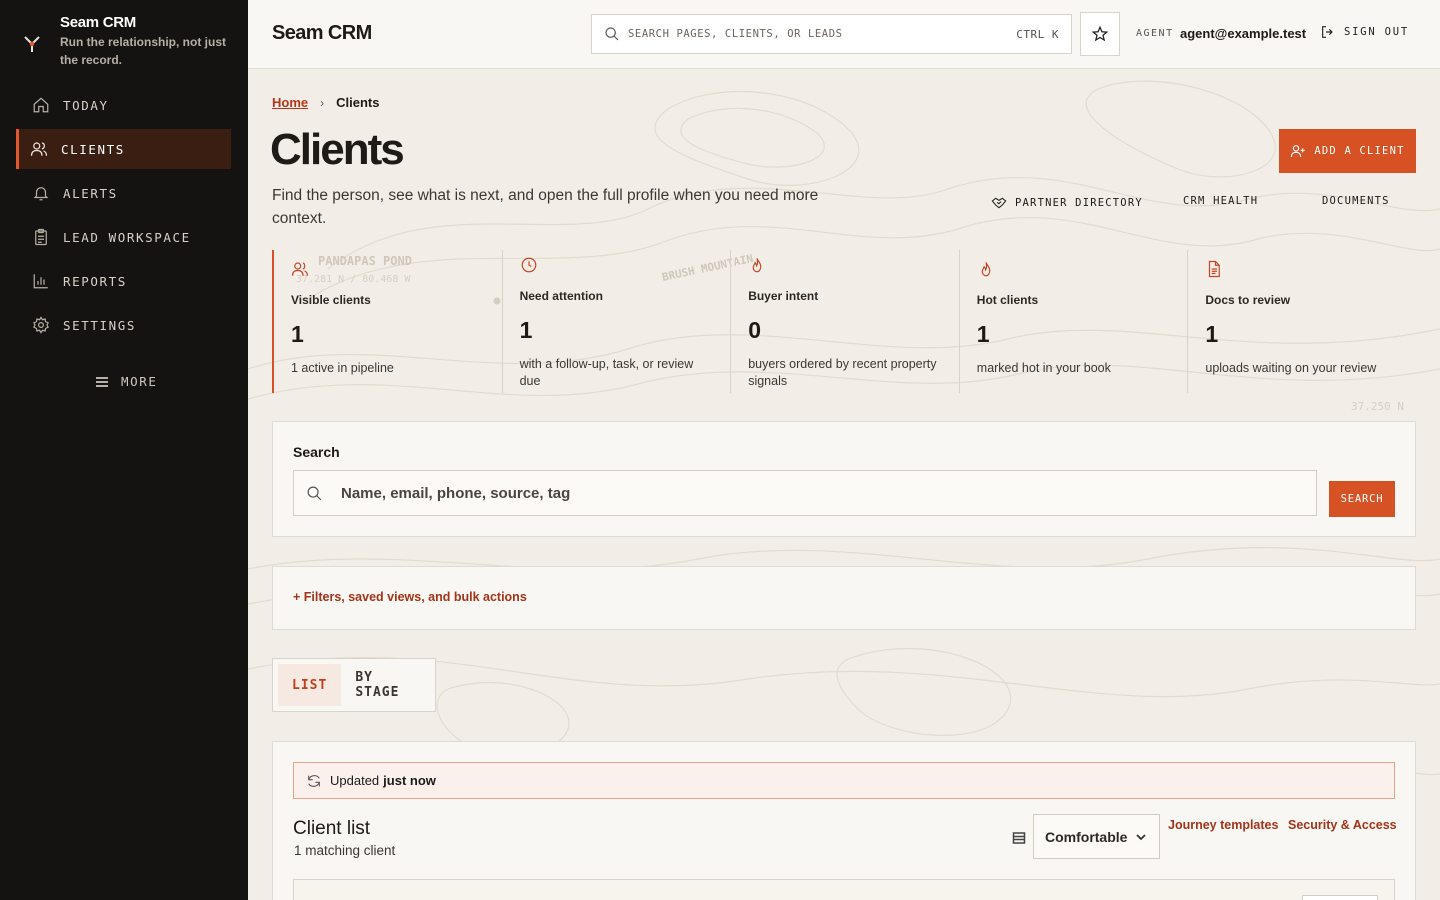  Describe the element at coordinates (314, 780) in the screenshot. I see `refresh-icon` at that location.